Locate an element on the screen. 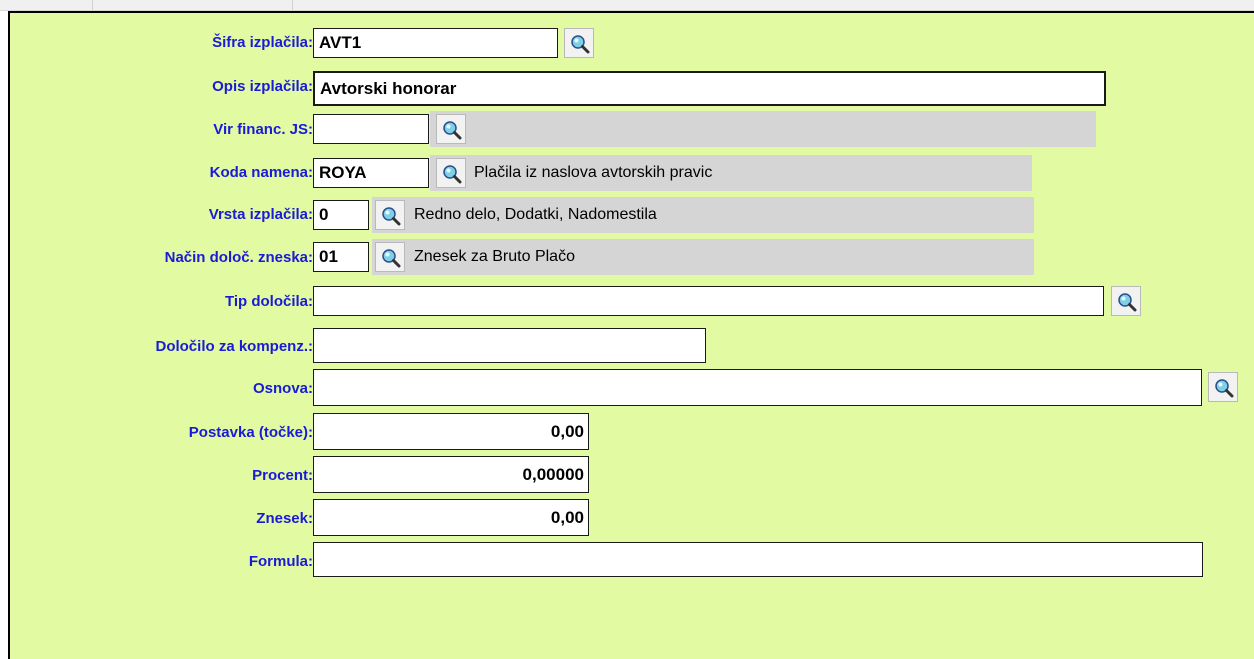 Image resolution: width=1254 pixels, height=659 pixels. koda-input: ROYA is located at coordinates (371, 173).